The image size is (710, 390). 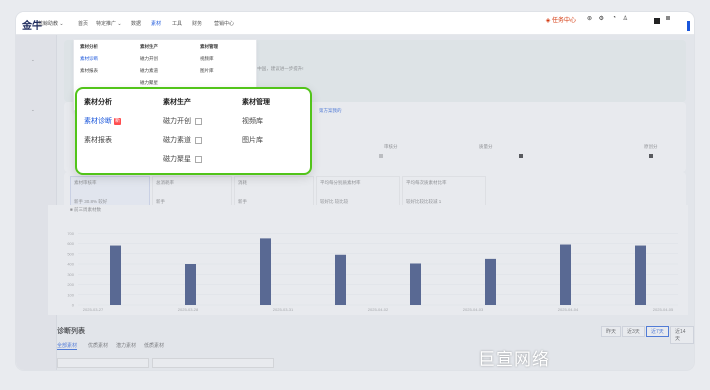 I want to click on notification-icon: ◔, so click(x=614, y=18).